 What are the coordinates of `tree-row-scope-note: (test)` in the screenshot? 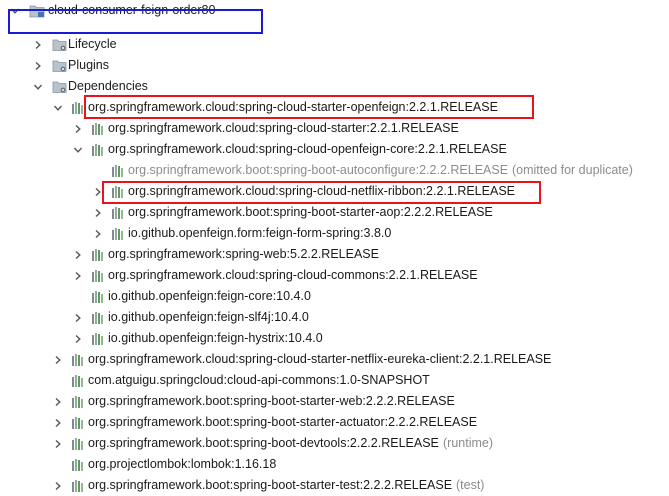 It's located at (470, 485).